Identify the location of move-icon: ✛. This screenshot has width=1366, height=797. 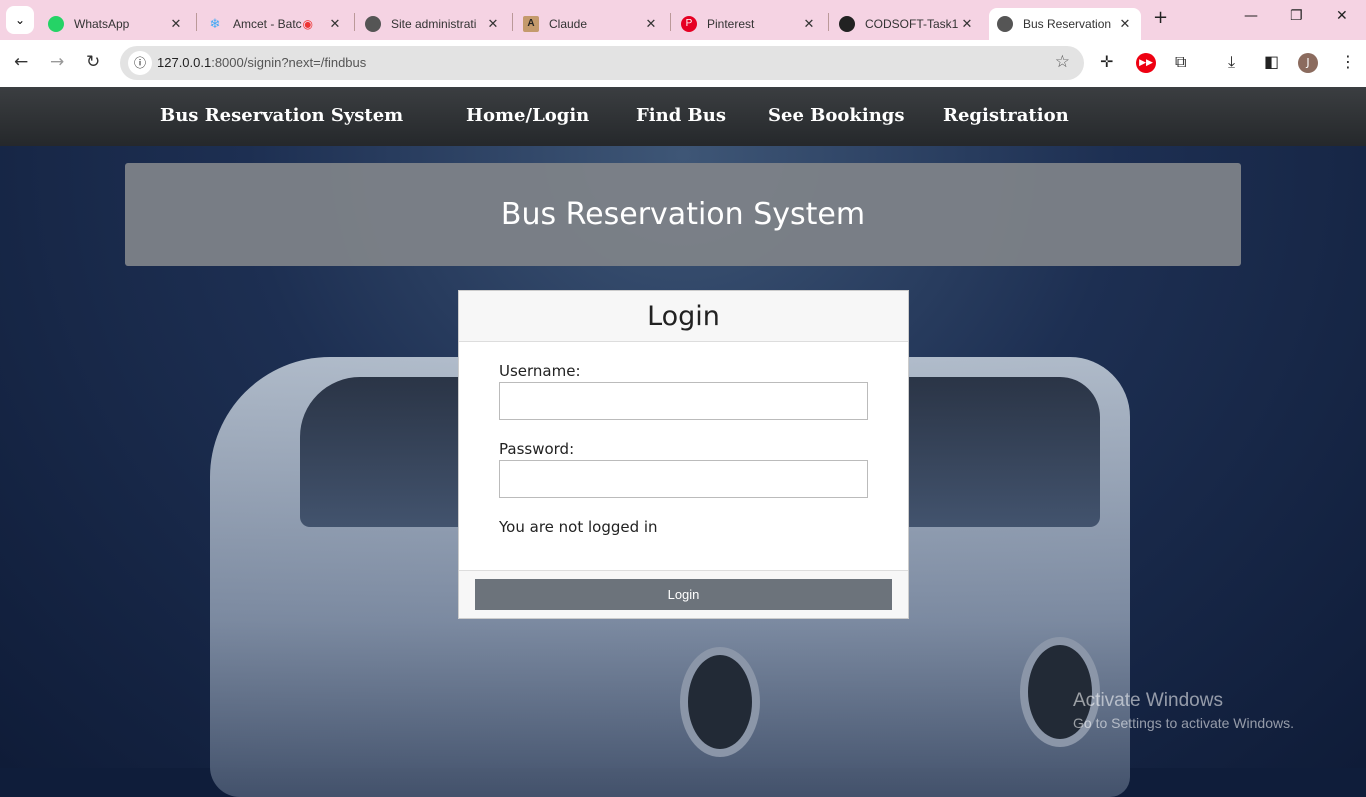
(1106, 61).